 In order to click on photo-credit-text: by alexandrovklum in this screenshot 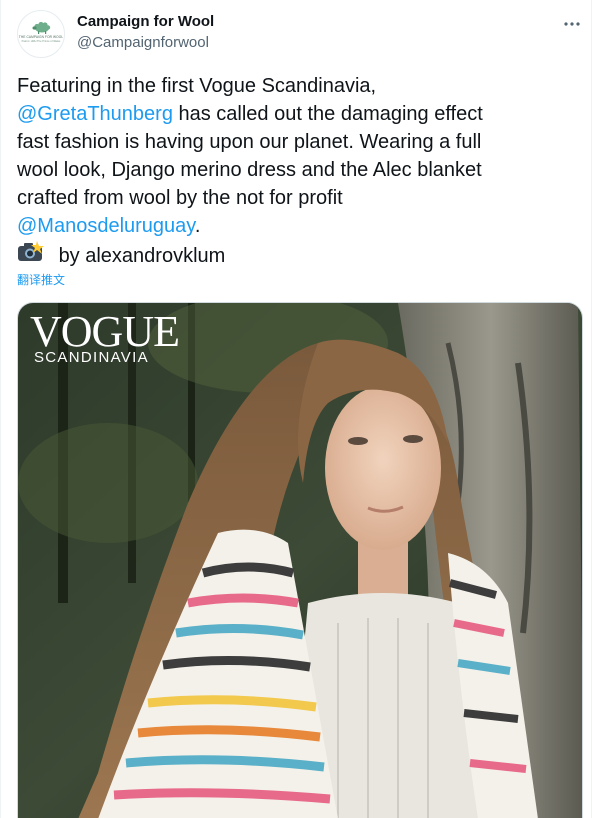, I will do `click(142, 256)`.